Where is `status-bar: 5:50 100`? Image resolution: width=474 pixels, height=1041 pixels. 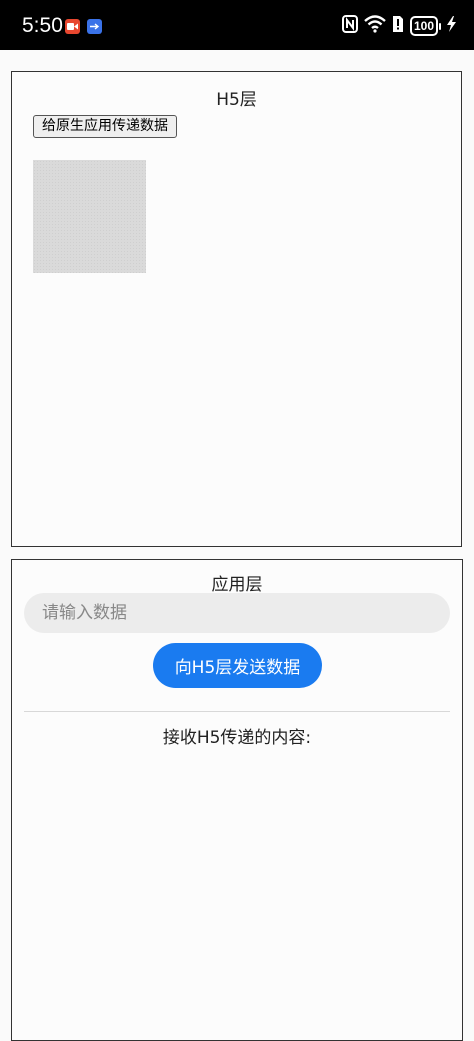
status-bar: 5:50 100 is located at coordinates (237, 25).